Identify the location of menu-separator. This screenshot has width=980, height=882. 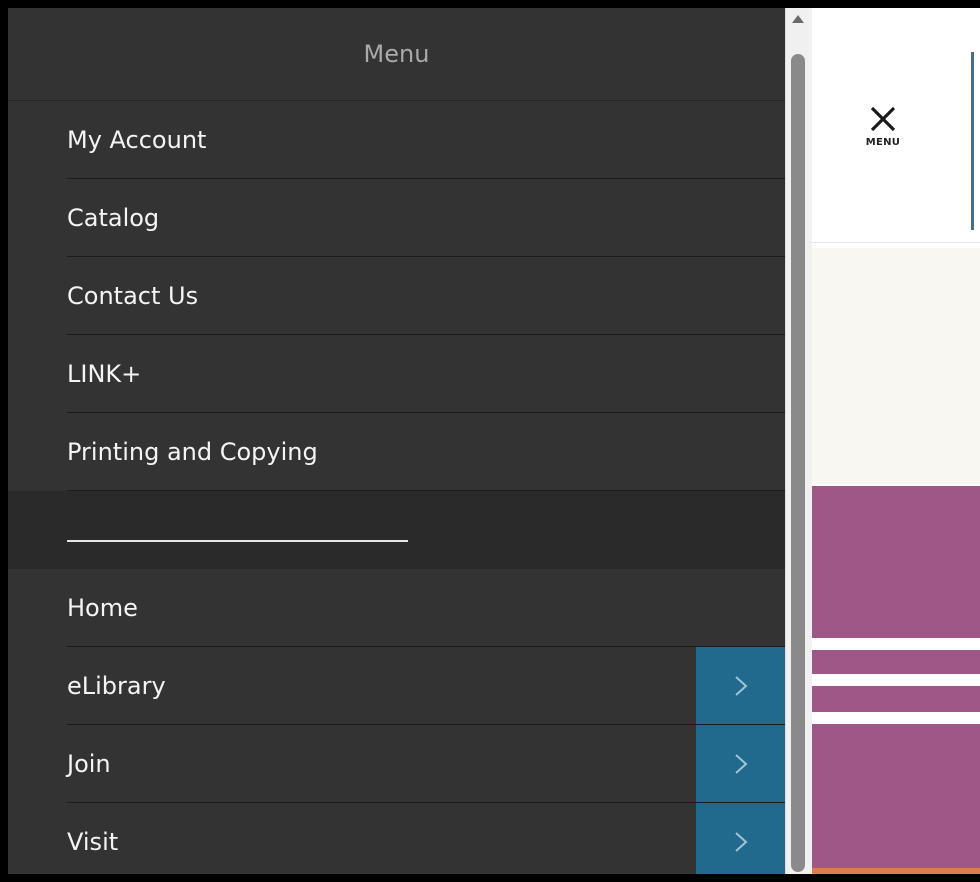
(396, 530).